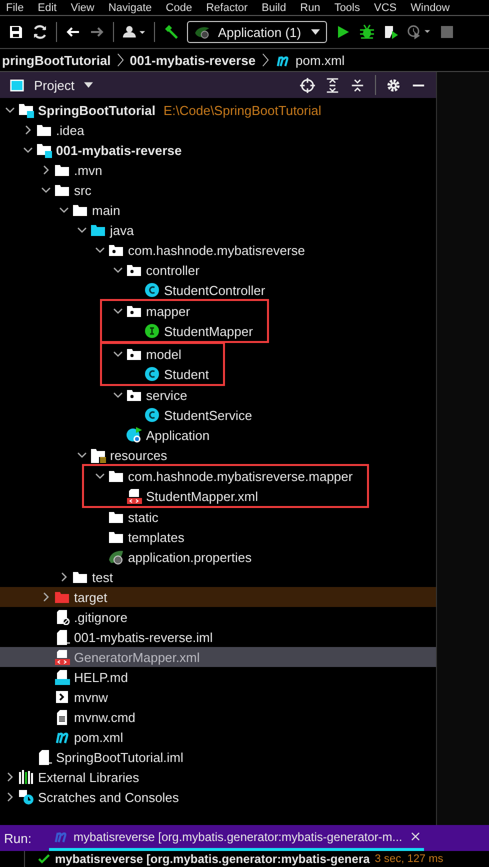 The height and width of the screenshot is (867, 489). Describe the element at coordinates (242, 110) in the screenshot. I see `path-hint: E:\Code\SpringBootTutorial` at that location.